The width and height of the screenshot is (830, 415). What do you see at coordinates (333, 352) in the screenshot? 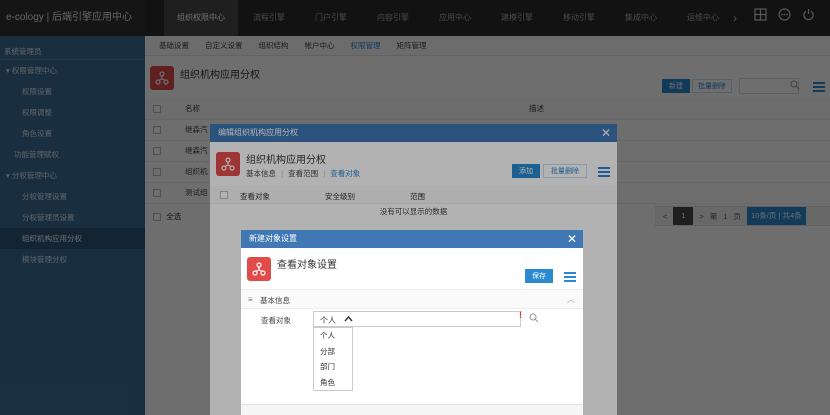
I see `option-subcompany: 分部` at bounding box center [333, 352].